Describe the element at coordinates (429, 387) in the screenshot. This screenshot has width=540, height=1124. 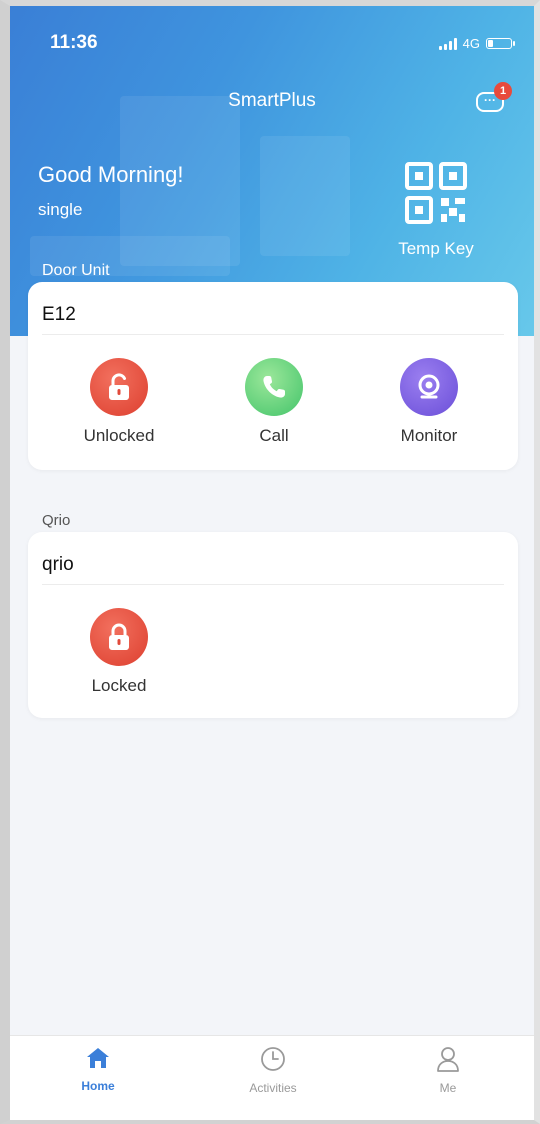
I see `camera-icon` at that location.